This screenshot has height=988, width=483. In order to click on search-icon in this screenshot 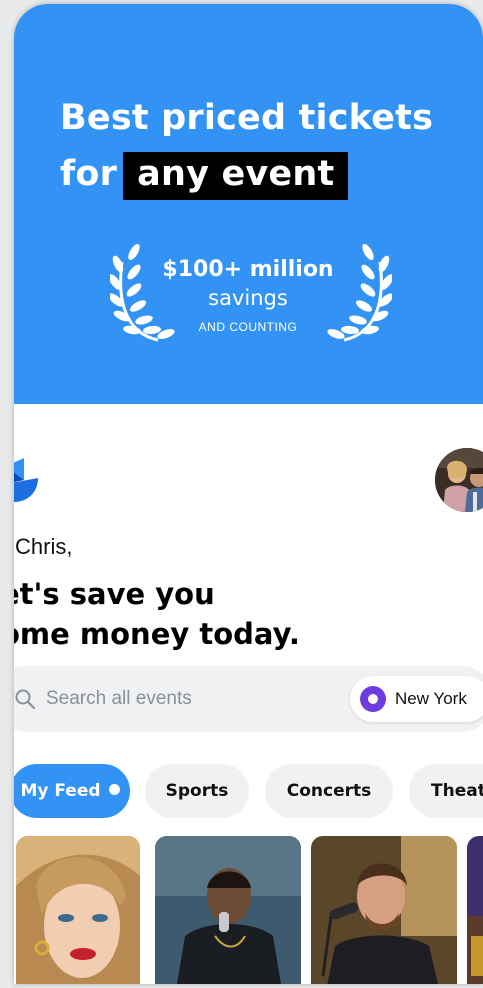, I will do `click(25, 699)`.